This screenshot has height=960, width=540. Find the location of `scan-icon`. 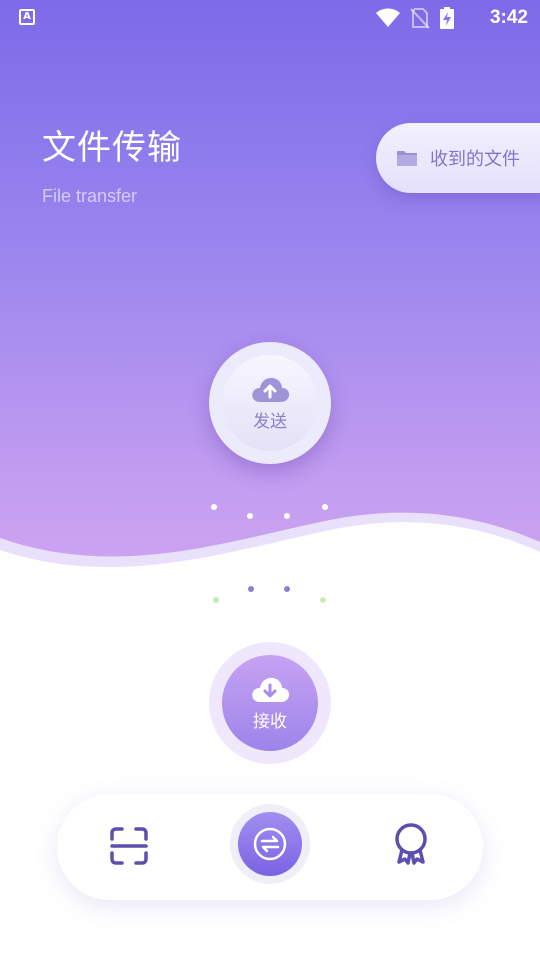

scan-icon is located at coordinates (129, 846).